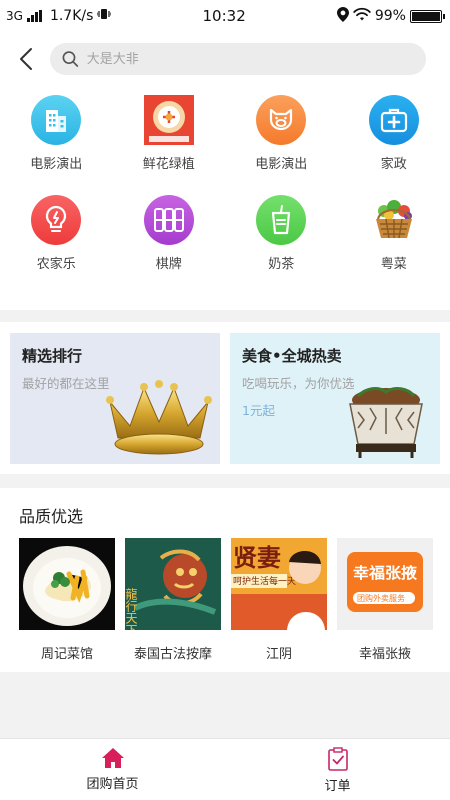 The width and height of the screenshot is (450, 800). What do you see at coordinates (393, 164) in the screenshot?
I see `category-label: 家政` at bounding box center [393, 164].